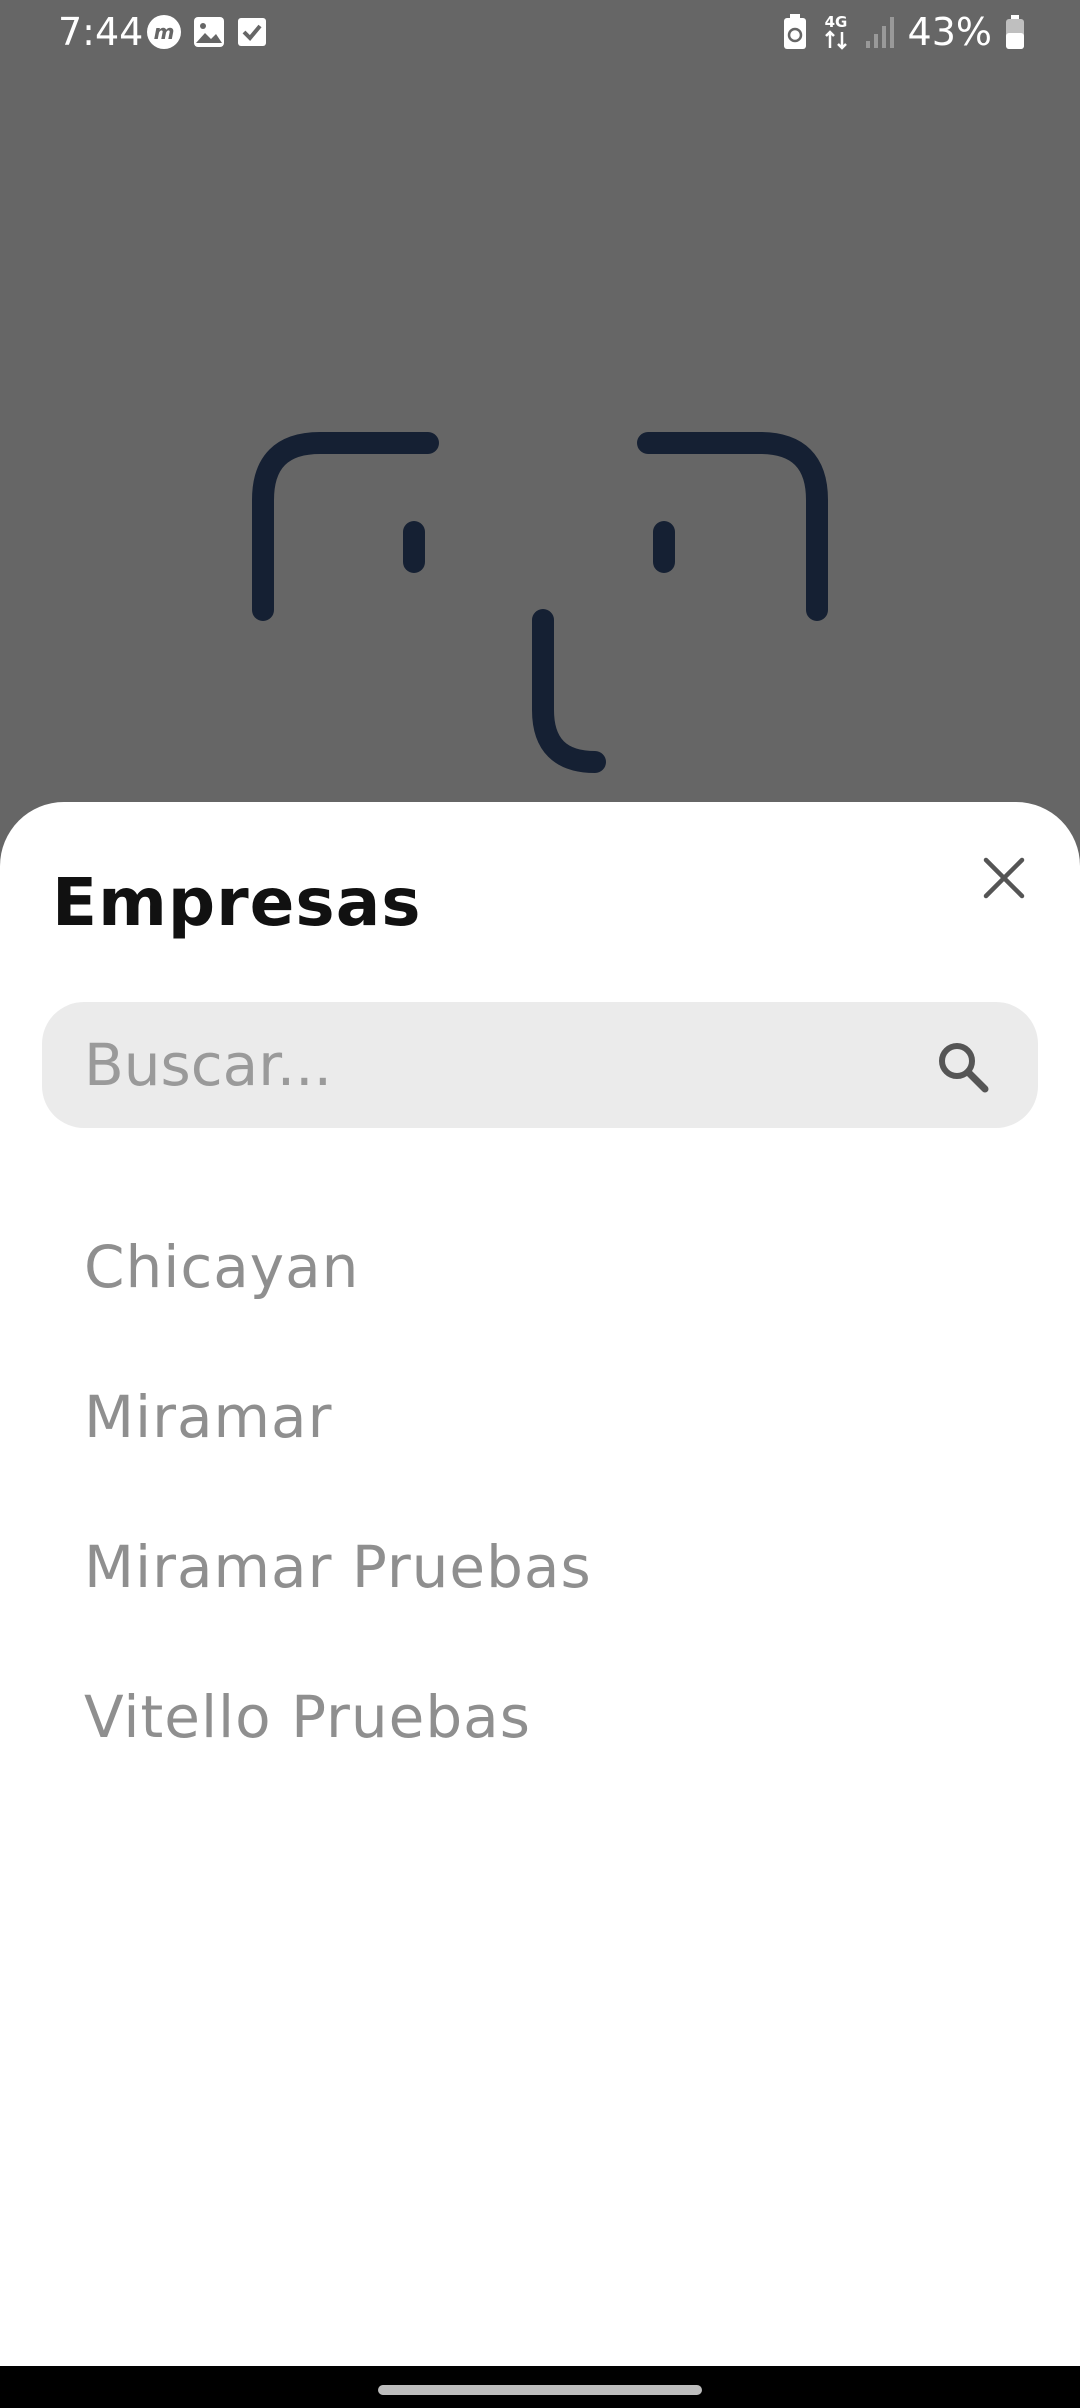  I want to click on battery-percent: 43%, so click(949, 32).